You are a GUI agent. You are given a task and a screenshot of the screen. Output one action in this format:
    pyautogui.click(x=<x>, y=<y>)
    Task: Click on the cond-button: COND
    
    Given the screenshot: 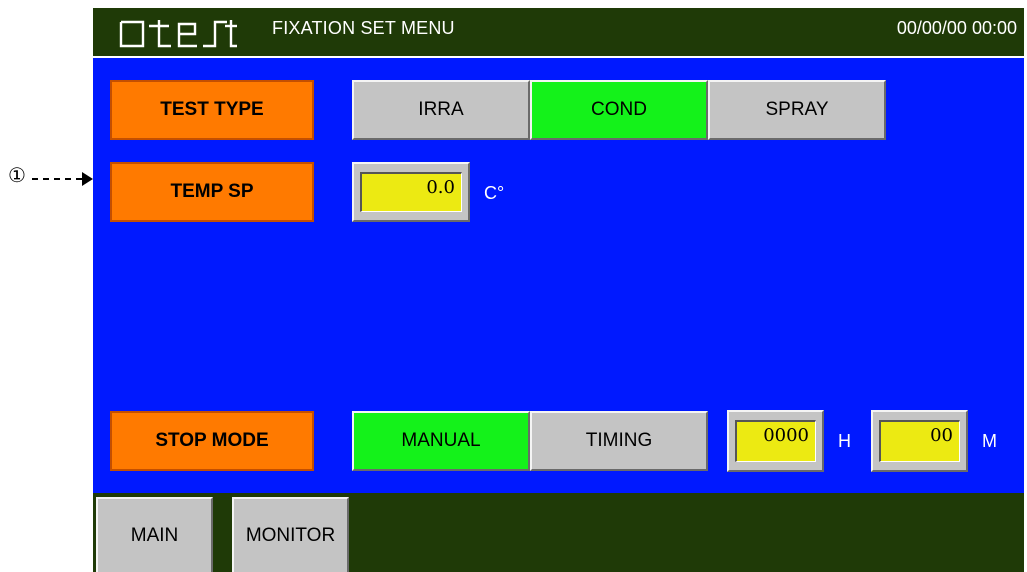 What is the action you would take?
    pyautogui.click(x=619, y=110)
    